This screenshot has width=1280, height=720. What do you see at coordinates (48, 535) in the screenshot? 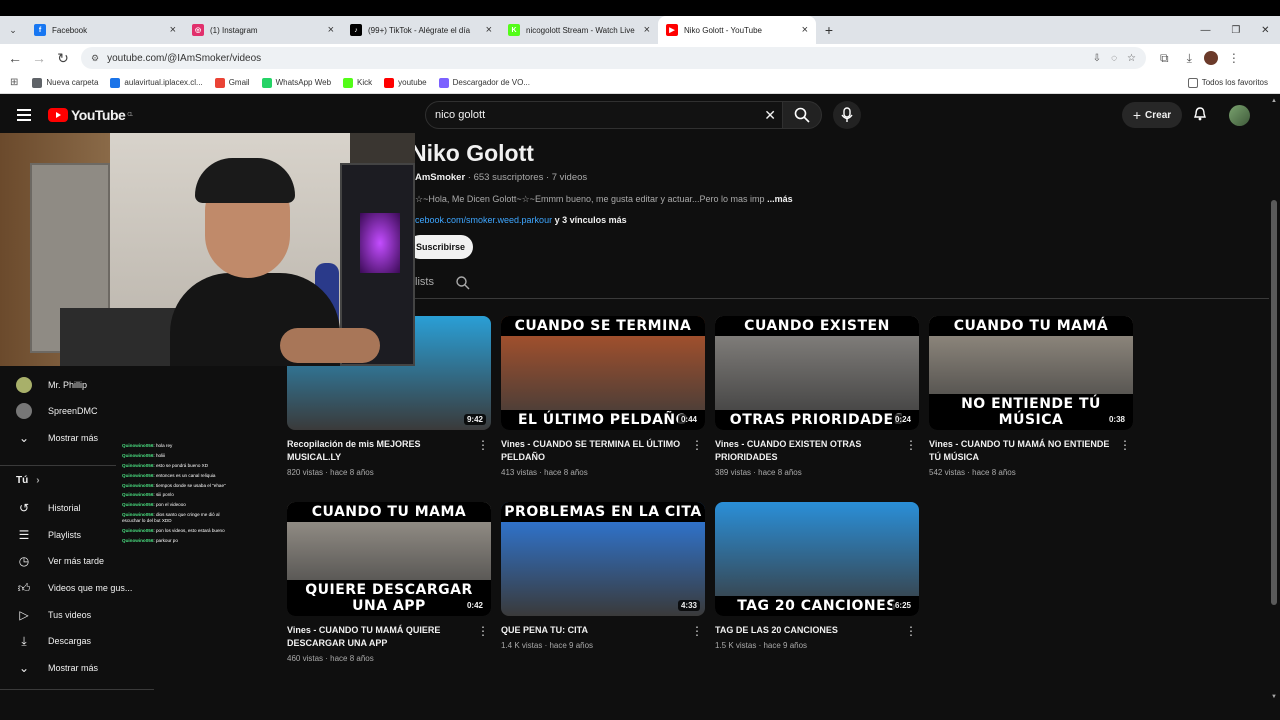
I see `sidebar-item-playlists: ☰ Playlists` at bounding box center [48, 535].